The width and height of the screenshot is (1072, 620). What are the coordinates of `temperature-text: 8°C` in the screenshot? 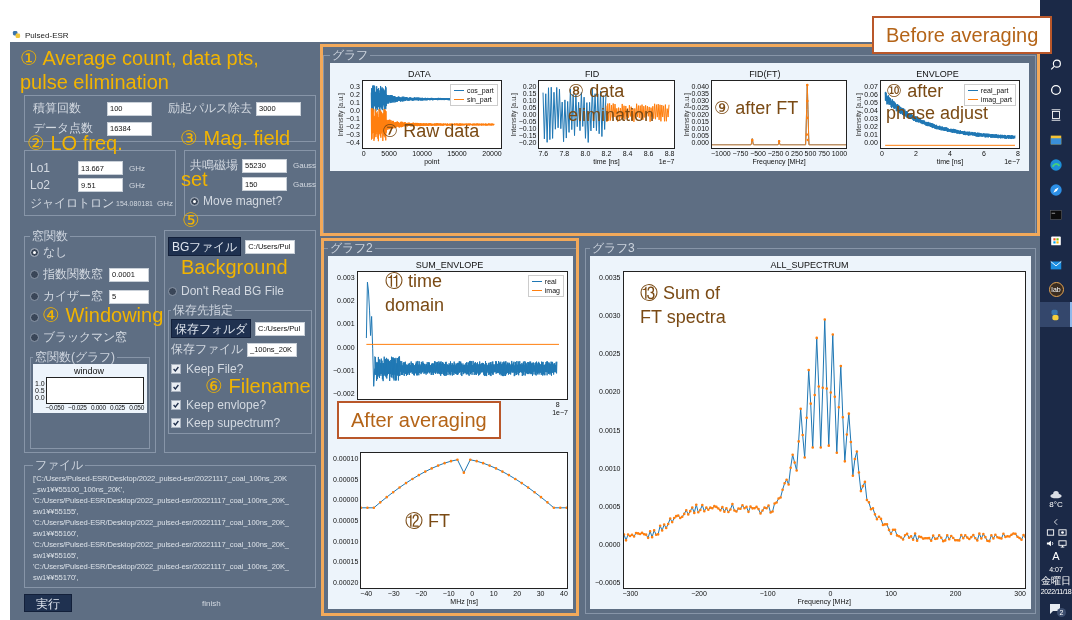 It's located at (1056, 504).